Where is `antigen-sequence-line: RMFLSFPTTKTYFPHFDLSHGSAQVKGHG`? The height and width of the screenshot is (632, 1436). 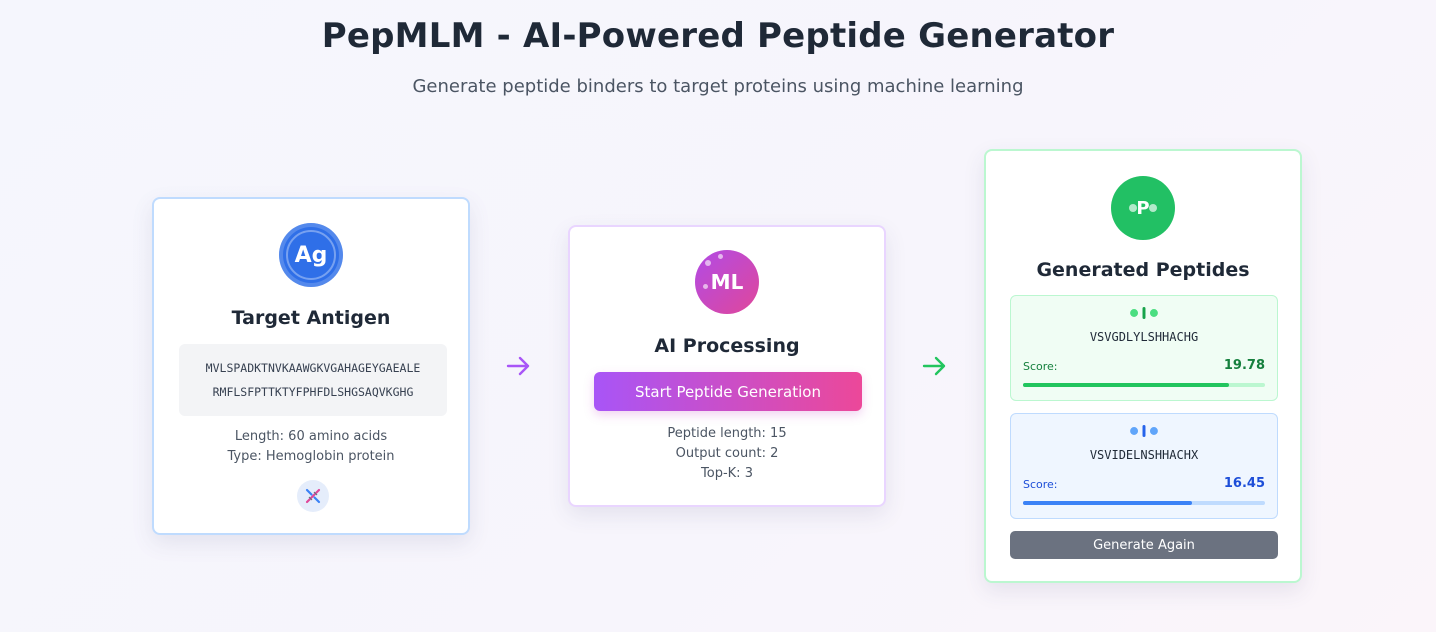
antigen-sequence-line: RMFLSFPTTKTYFPHFDLSHGSAQVKGHG is located at coordinates (313, 392).